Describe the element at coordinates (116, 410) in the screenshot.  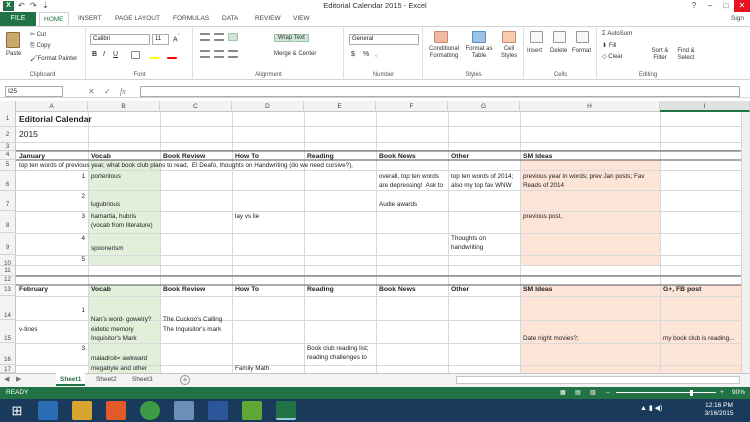
I see `media-player-icon` at that location.